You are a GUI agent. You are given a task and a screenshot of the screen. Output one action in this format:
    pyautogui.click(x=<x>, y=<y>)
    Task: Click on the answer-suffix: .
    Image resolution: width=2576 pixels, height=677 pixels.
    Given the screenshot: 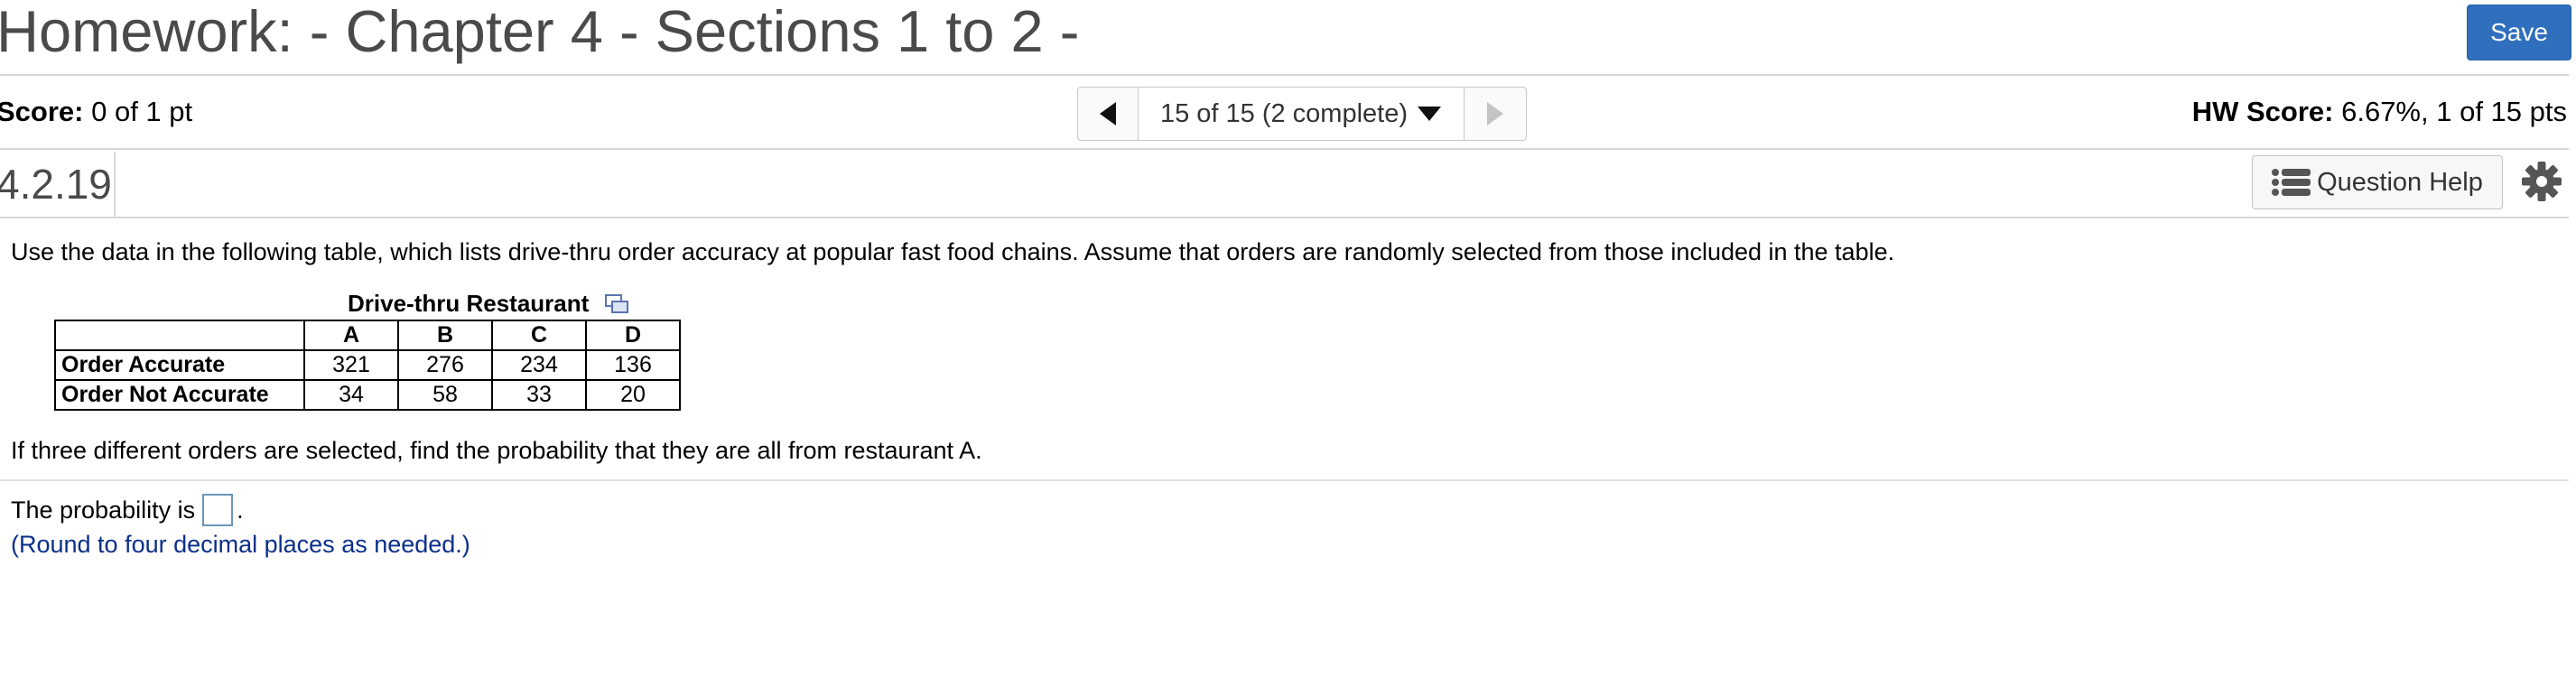 What is the action you would take?
    pyautogui.click(x=241, y=510)
    